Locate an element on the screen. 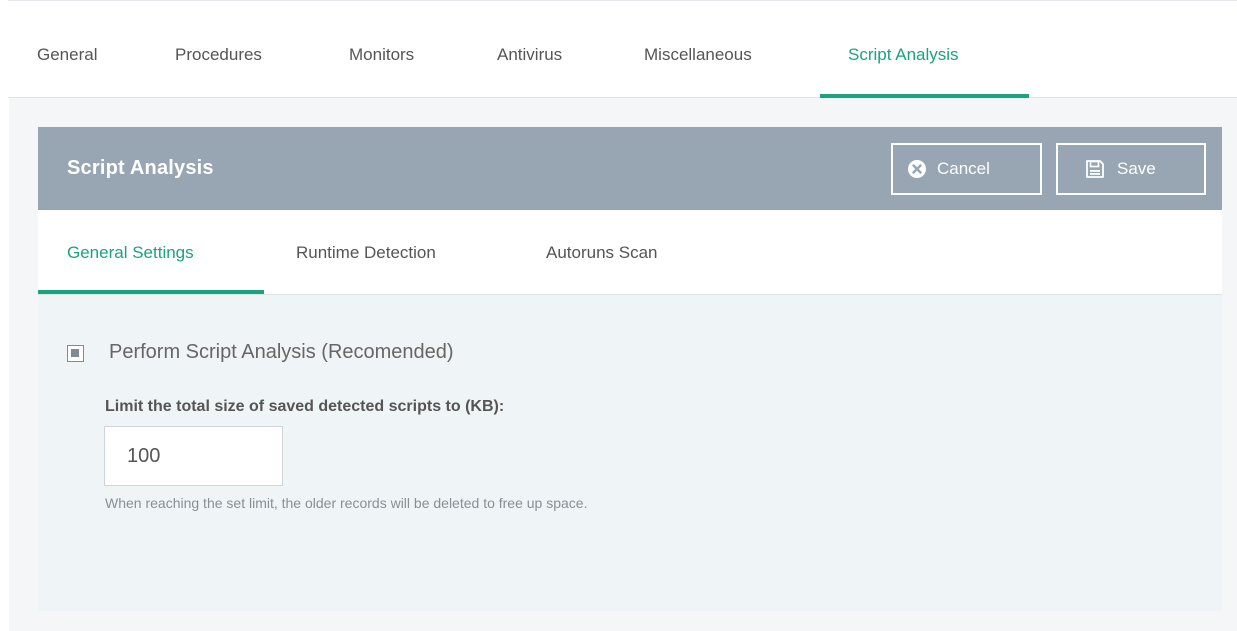 The width and height of the screenshot is (1237, 631). panel-header: Script Analysis Cancel Save is located at coordinates (630, 168).